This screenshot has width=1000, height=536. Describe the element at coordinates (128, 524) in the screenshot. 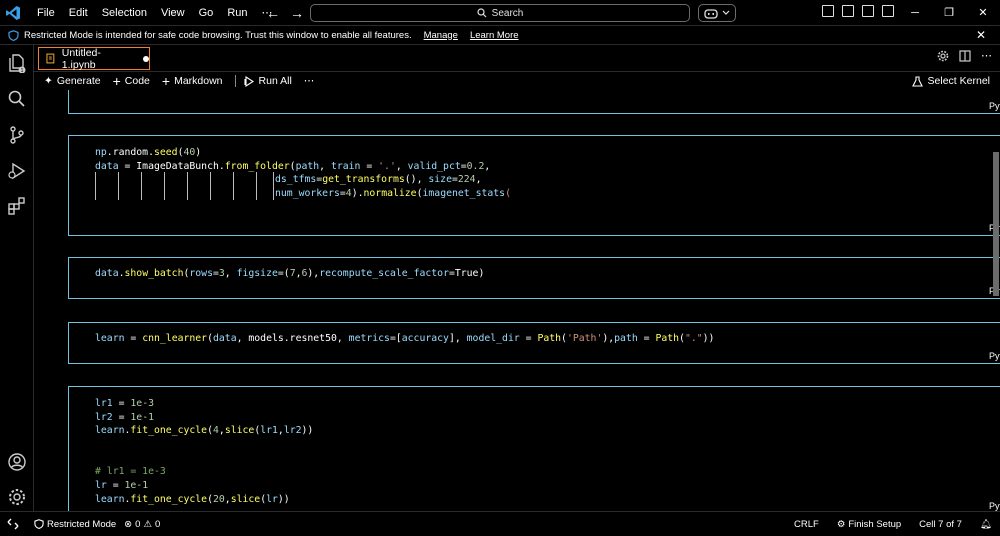

I see `error-icon: ⊗` at that location.